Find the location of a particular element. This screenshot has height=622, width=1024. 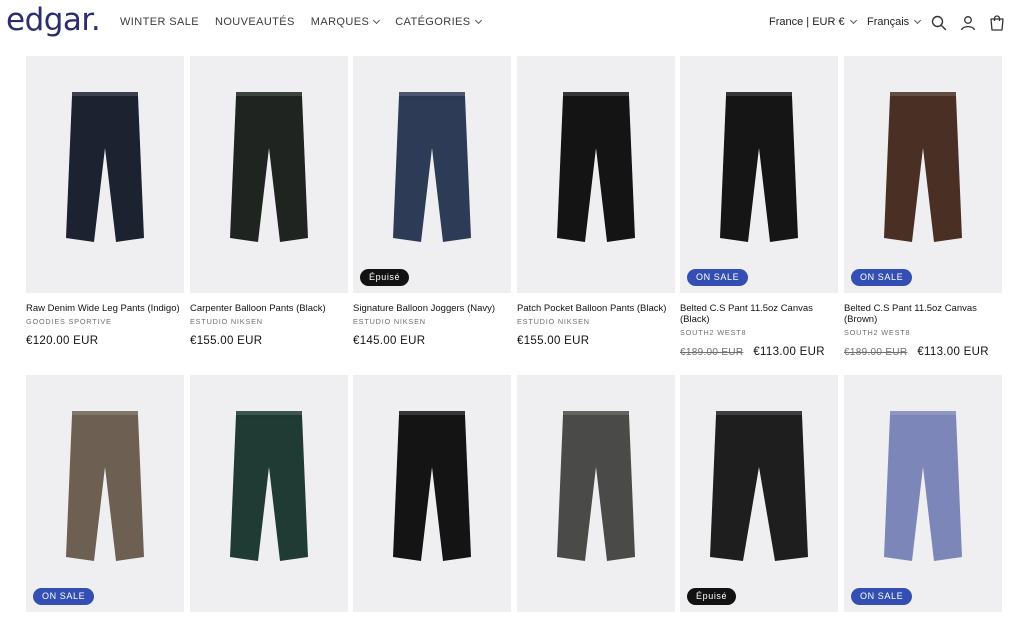

nav-winter-sale: WINTER SALE is located at coordinates (159, 22).